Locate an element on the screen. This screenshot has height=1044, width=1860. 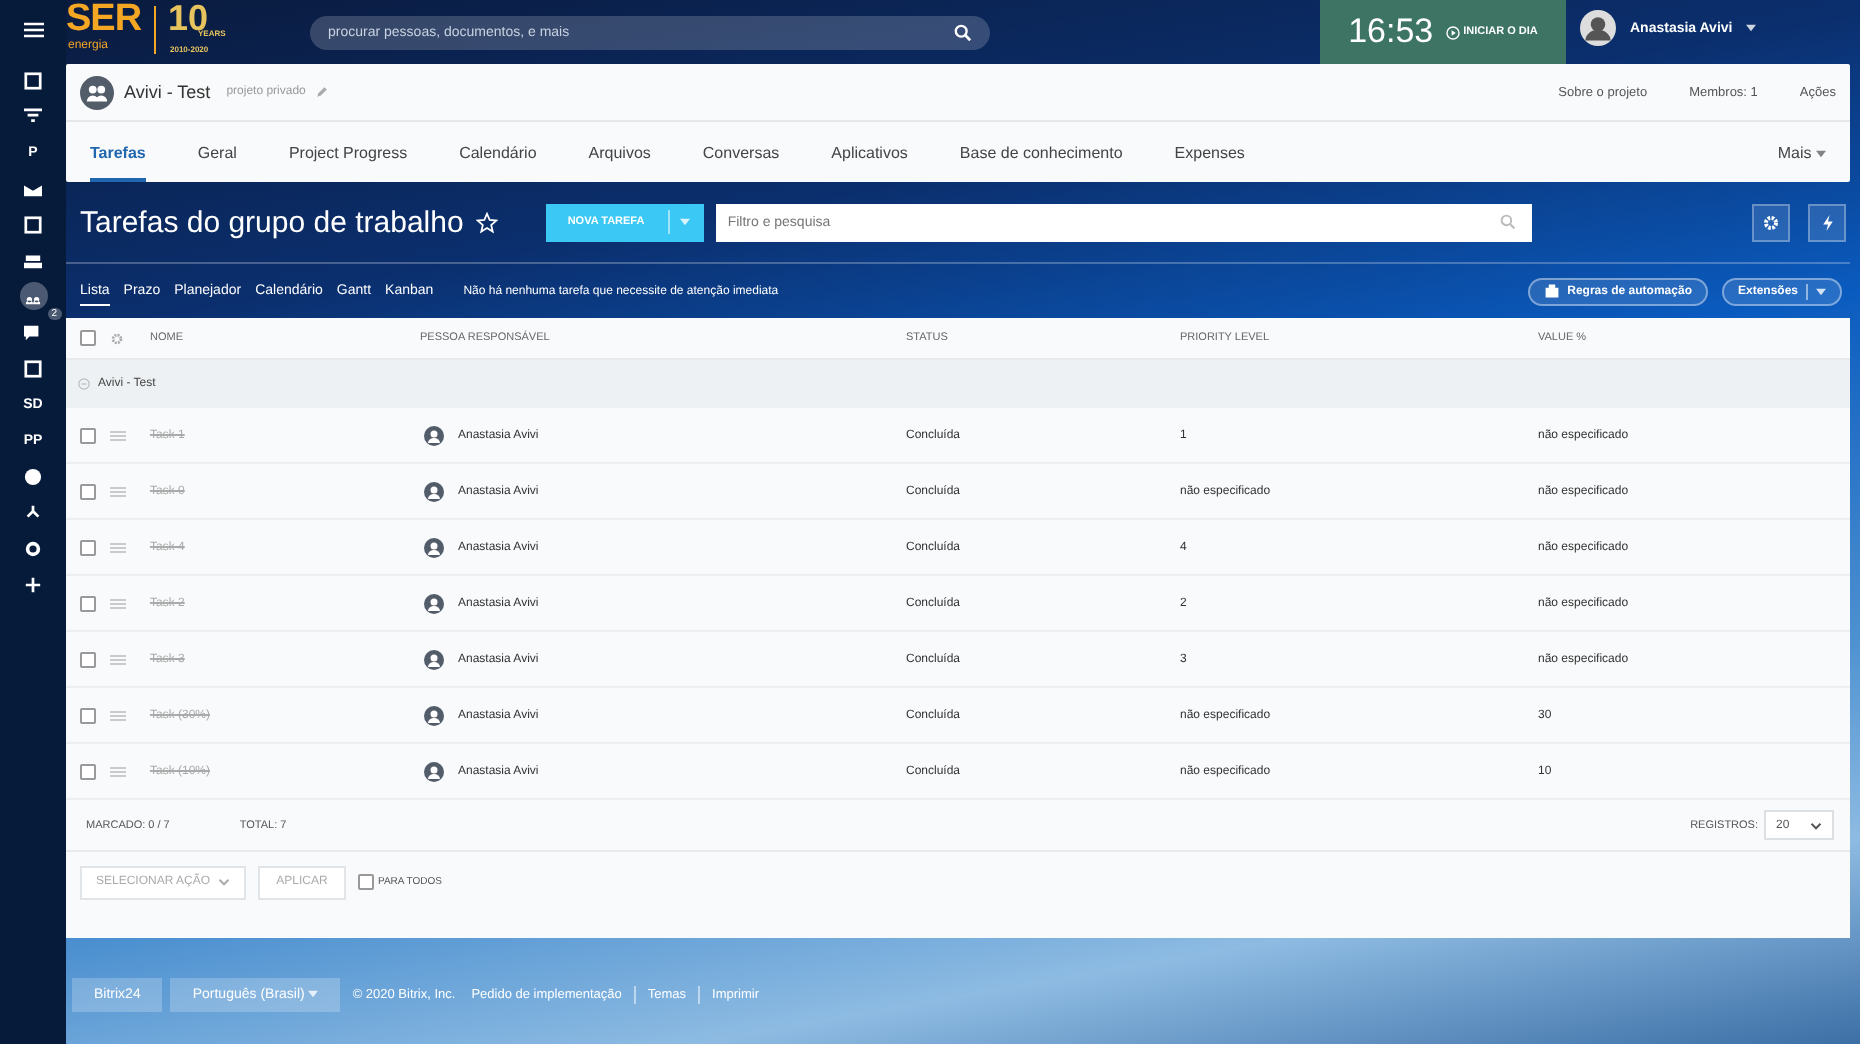
project-tab: Expenses is located at coordinates (1209, 152).